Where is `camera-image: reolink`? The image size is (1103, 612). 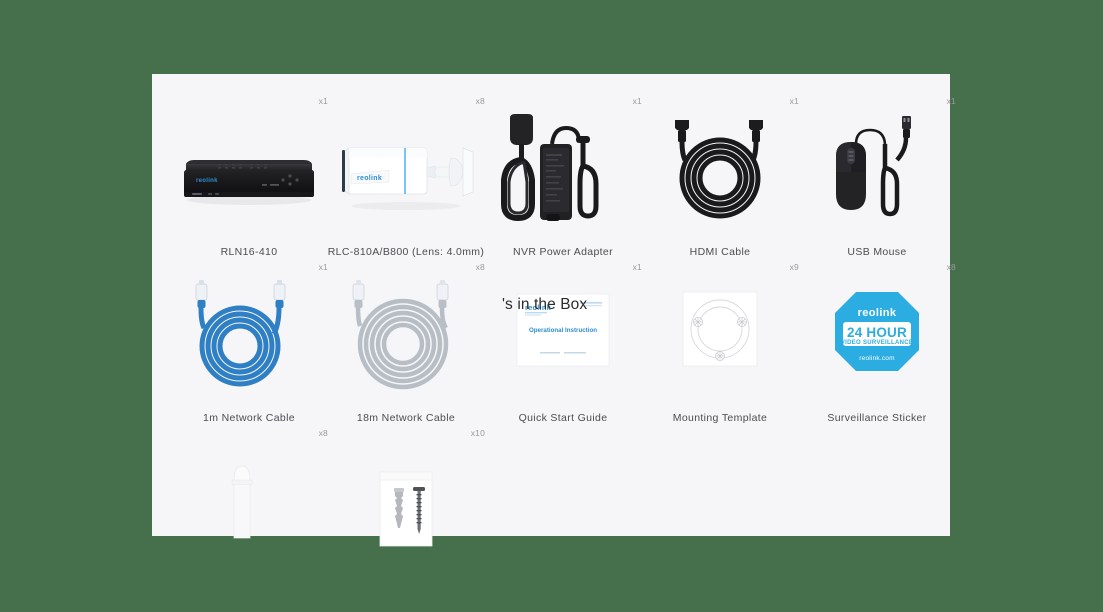 camera-image: reolink is located at coordinates (406, 172).